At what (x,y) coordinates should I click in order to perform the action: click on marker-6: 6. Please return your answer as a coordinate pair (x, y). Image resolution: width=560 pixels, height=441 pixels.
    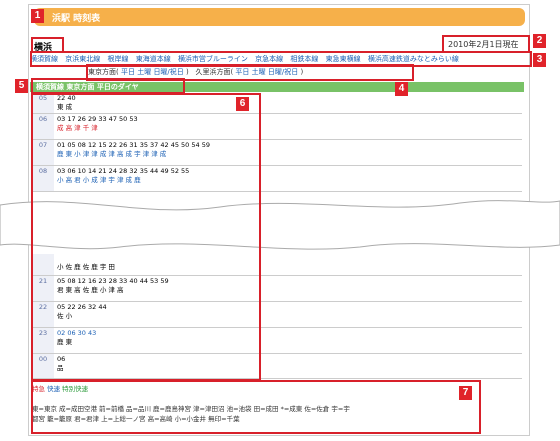
    Looking at the image, I should click on (242, 104).